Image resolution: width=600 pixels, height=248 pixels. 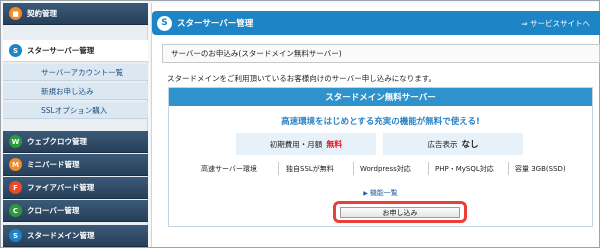 I want to click on sidebar-subitem-new-application: 新規お申し込み, so click(x=75, y=91).